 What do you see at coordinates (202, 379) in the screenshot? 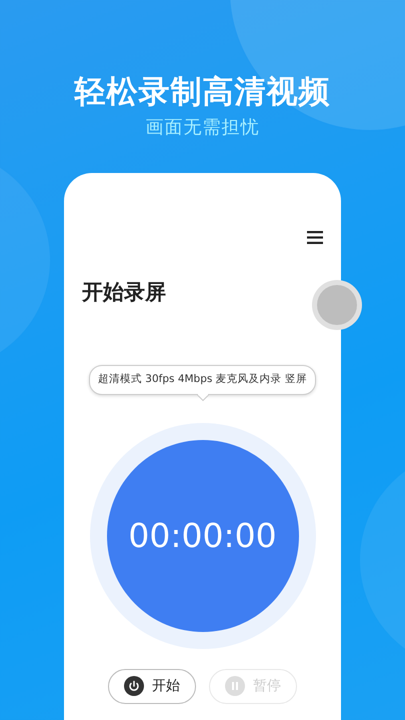
I see `mode-tooltip: 超清模式 30fps 4Mbps 麦克风及内录 竖屏` at bounding box center [202, 379].